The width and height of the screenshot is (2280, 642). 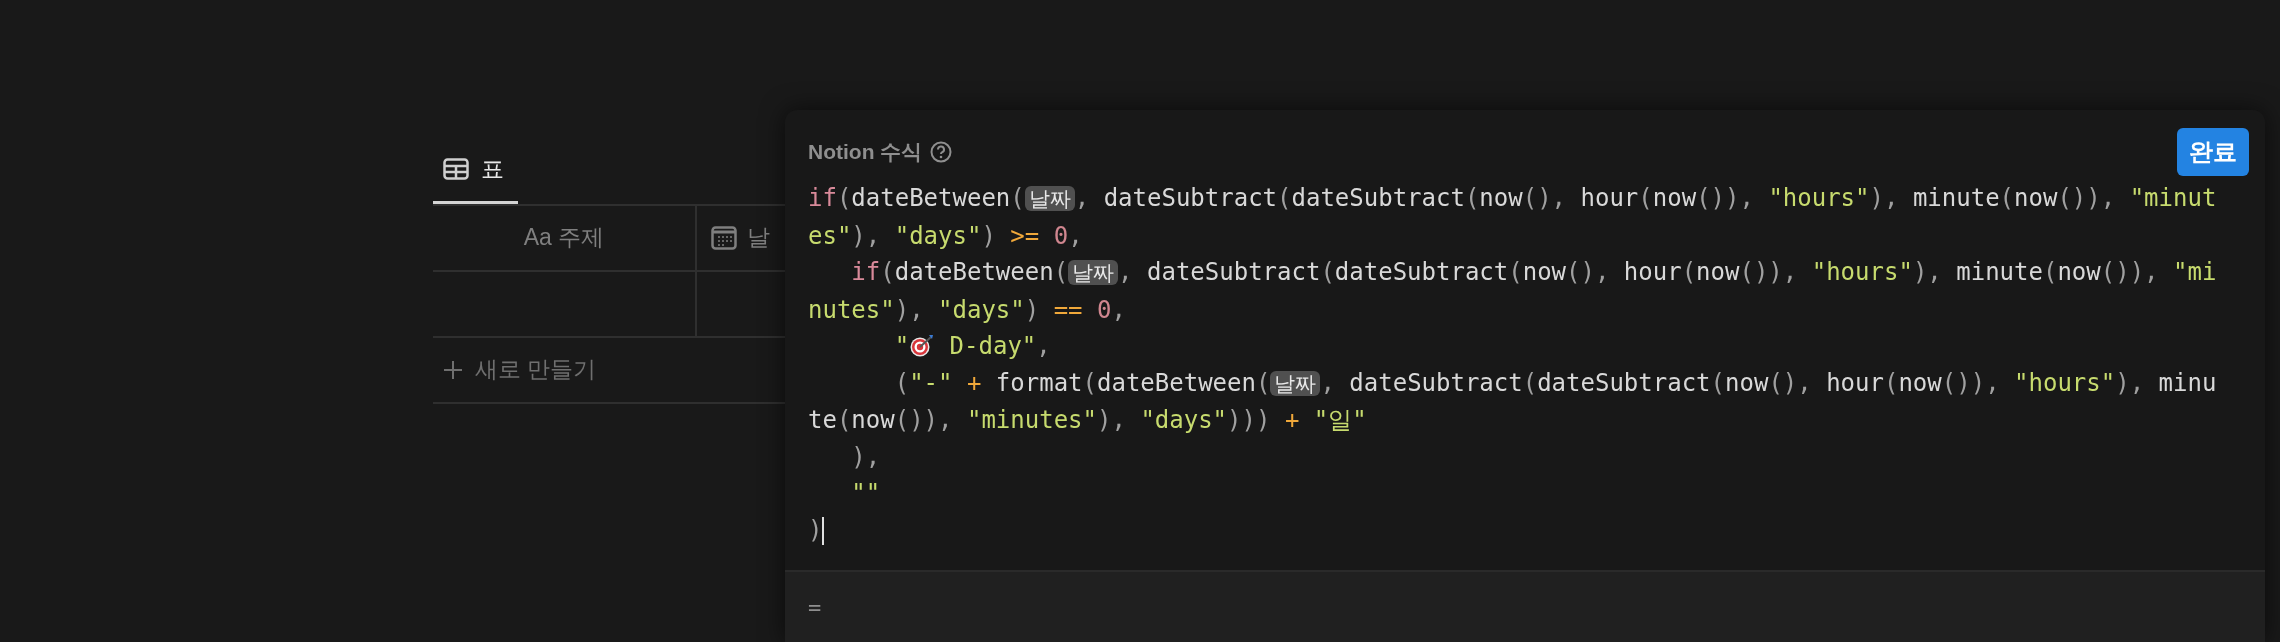 I want to click on calendar-icon, so click(x=724, y=237).